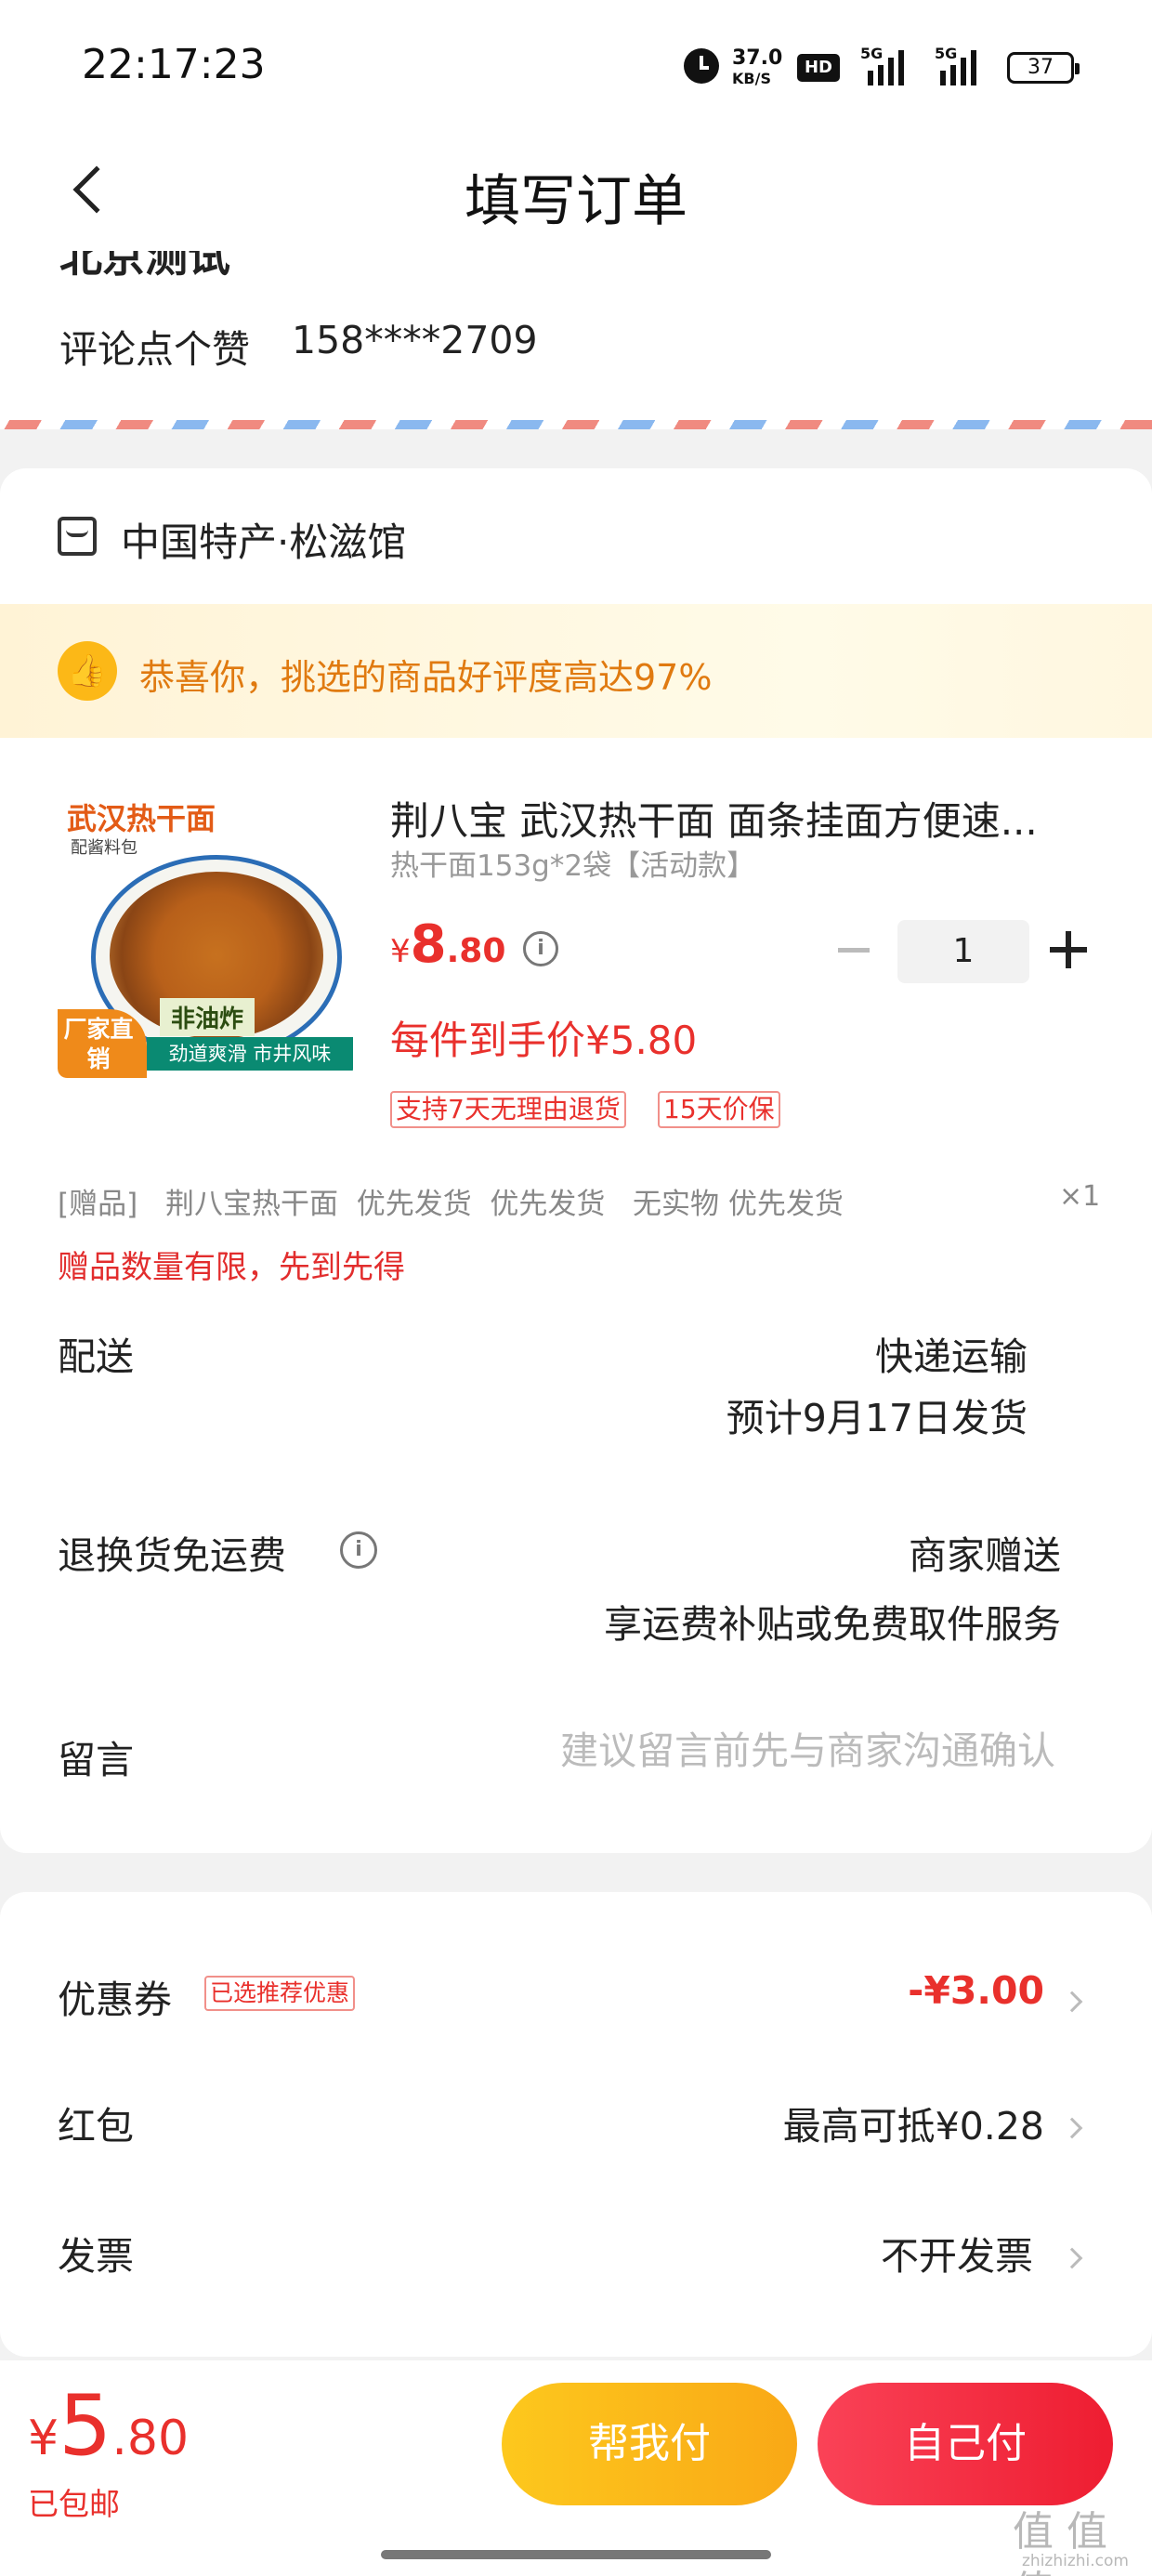  What do you see at coordinates (43, 2438) in the screenshot?
I see `total-currency: ¥` at bounding box center [43, 2438].